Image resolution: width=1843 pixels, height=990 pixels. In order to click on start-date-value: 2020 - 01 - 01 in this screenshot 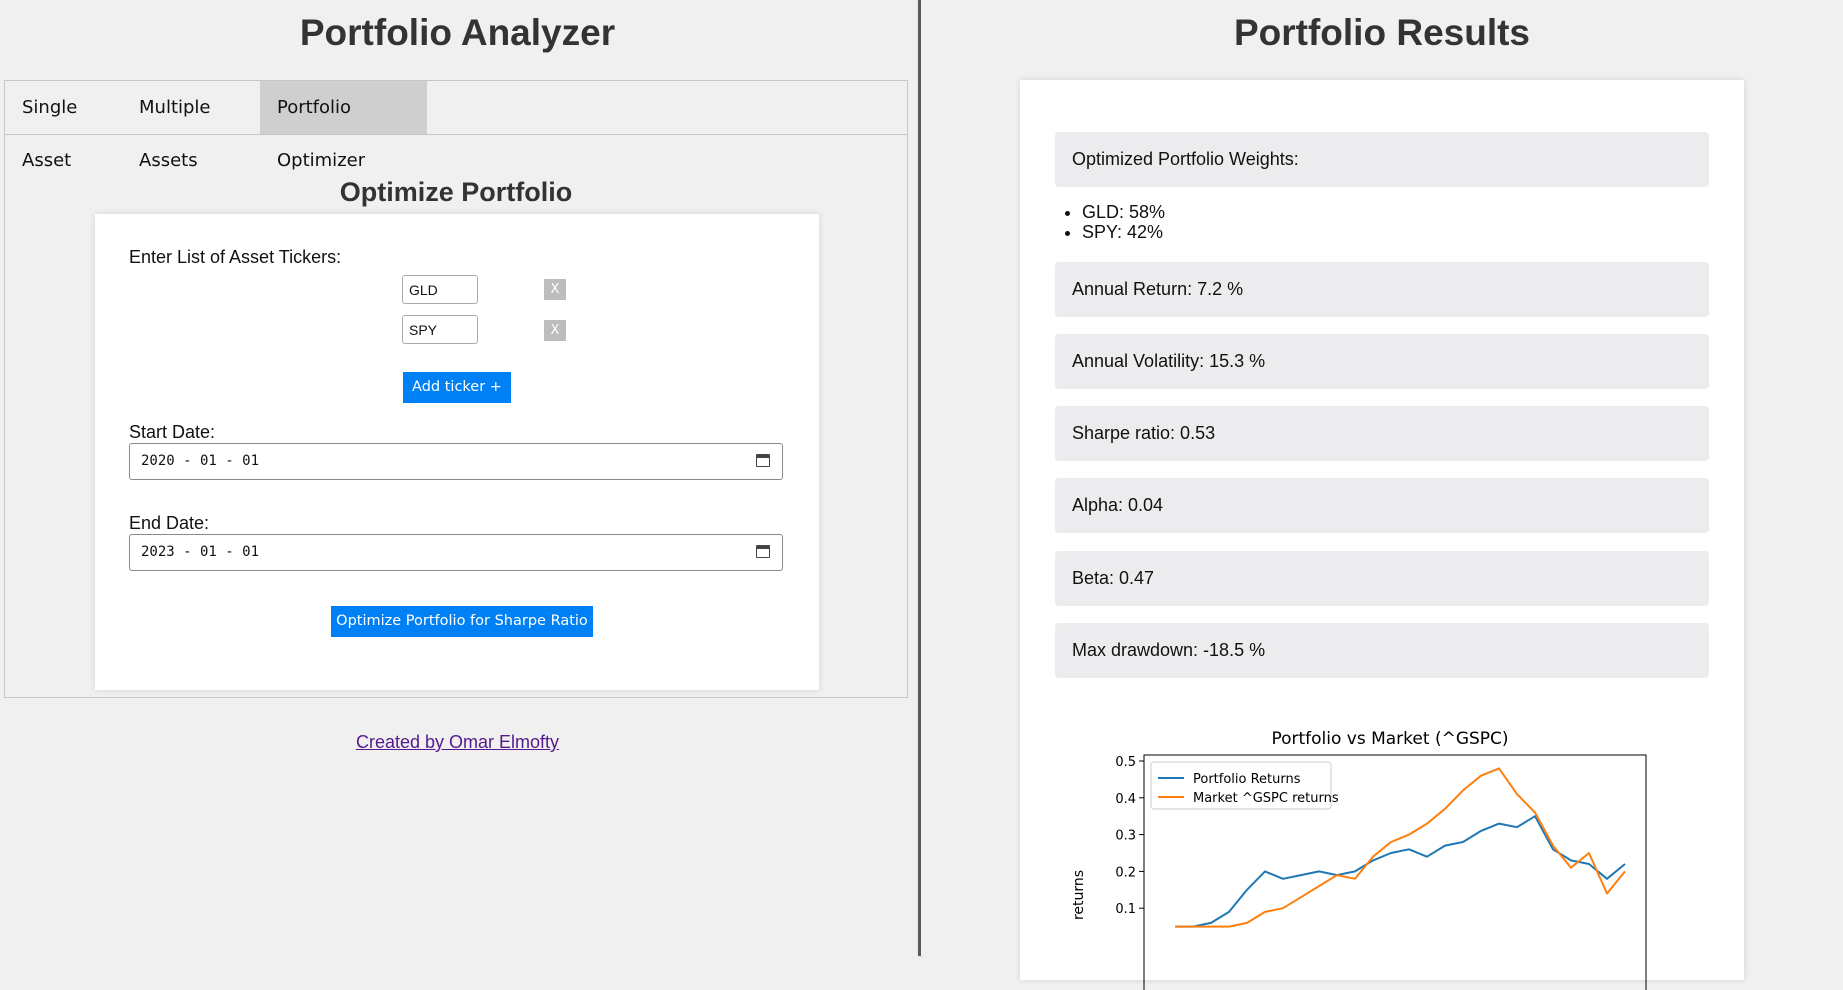, I will do `click(200, 461)`.